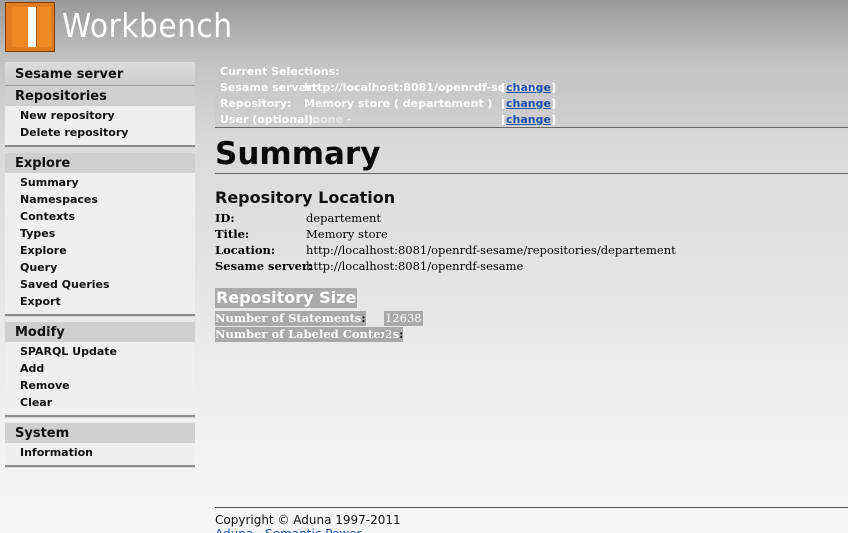 The height and width of the screenshot is (533, 848). I want to click on logo-bar-right, so click(43, 27).